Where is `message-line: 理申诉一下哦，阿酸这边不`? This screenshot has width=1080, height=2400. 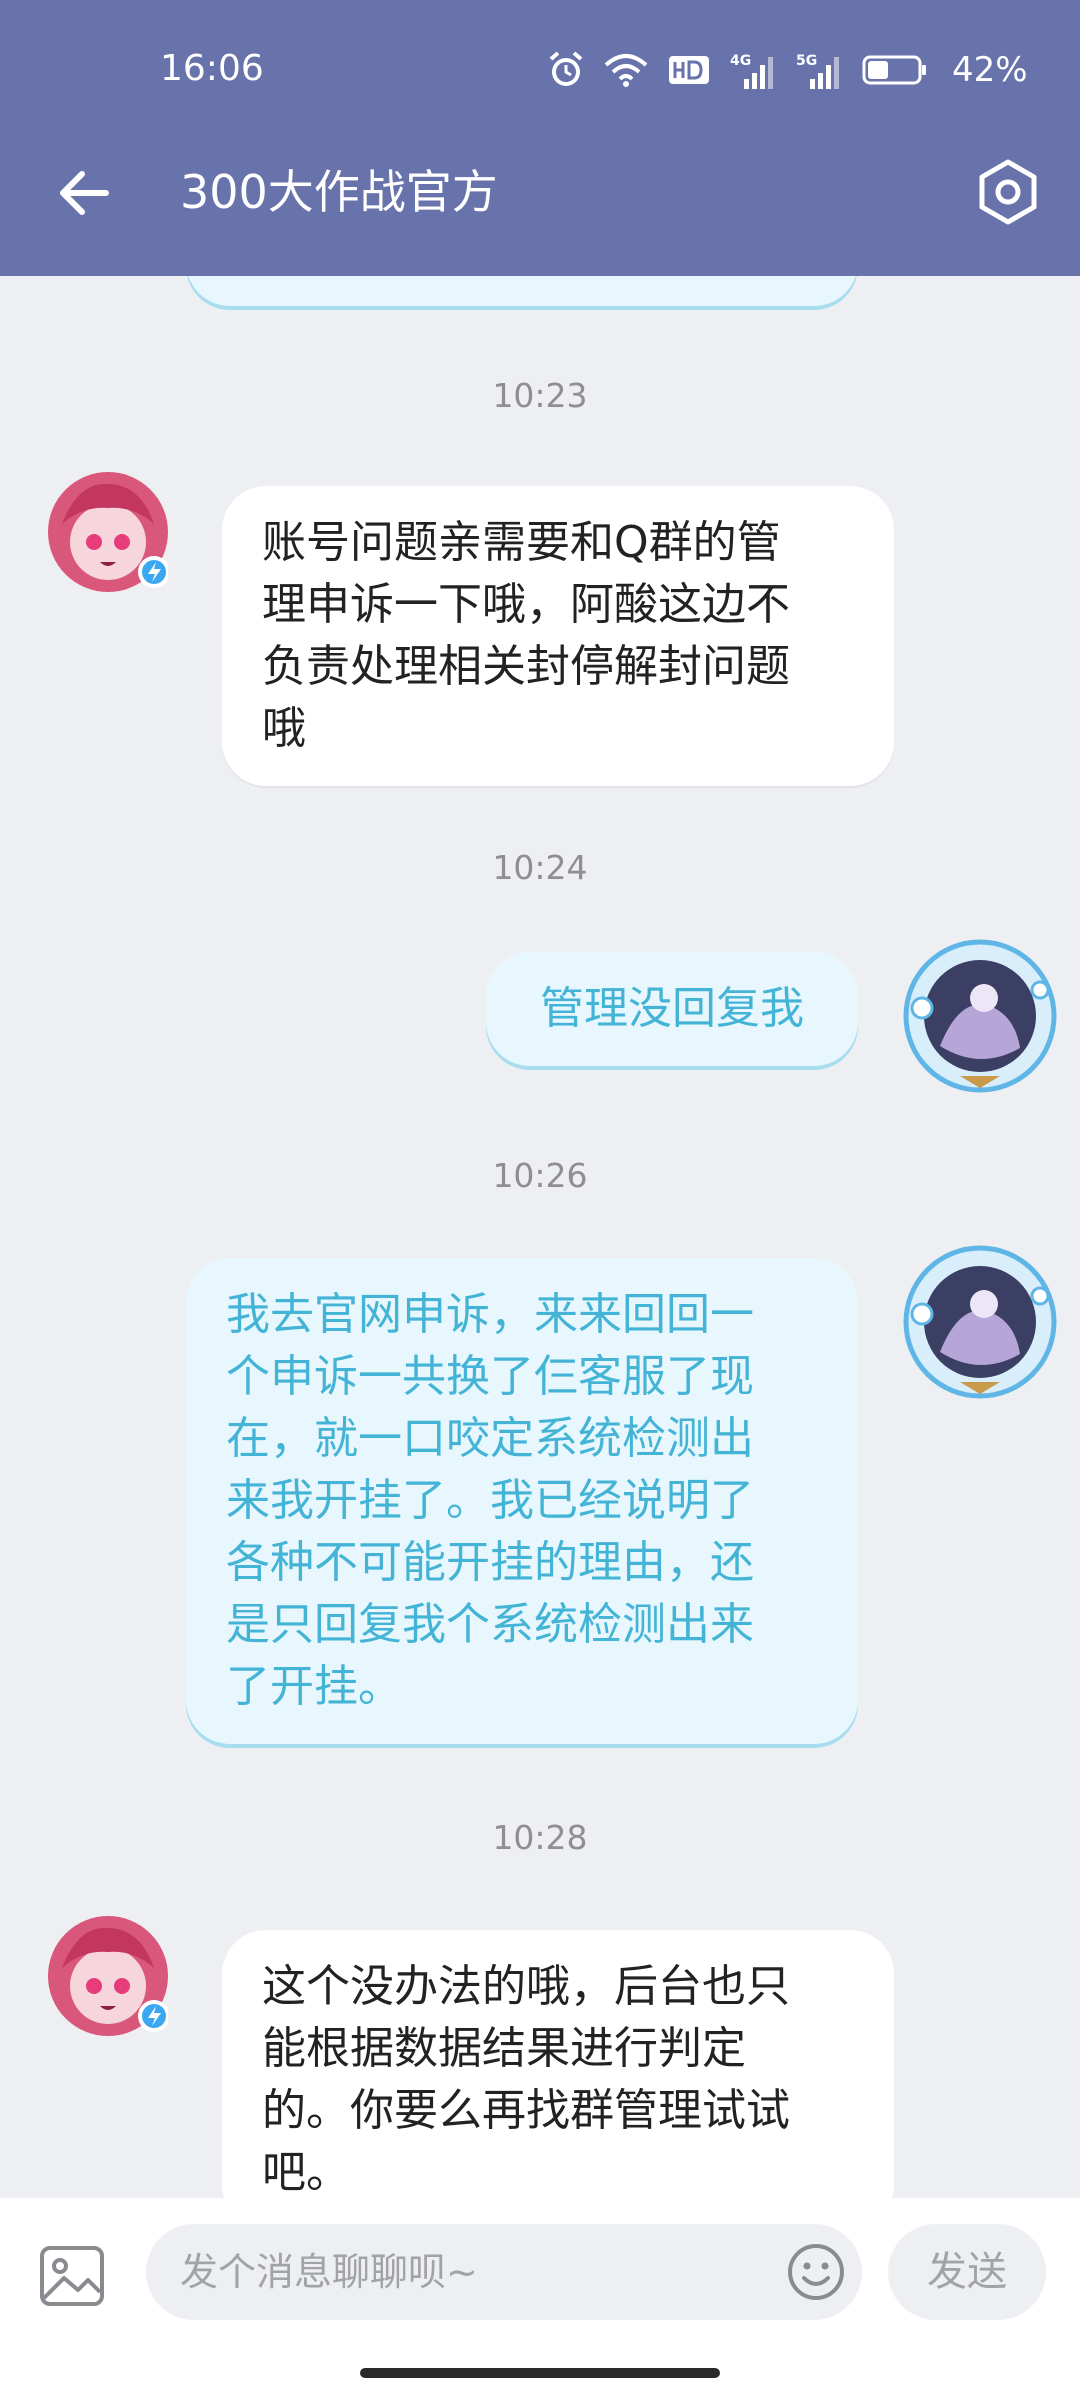
message-line: 理申诉一下哦，阿酸这边不 is located at coordinates (526, 604).